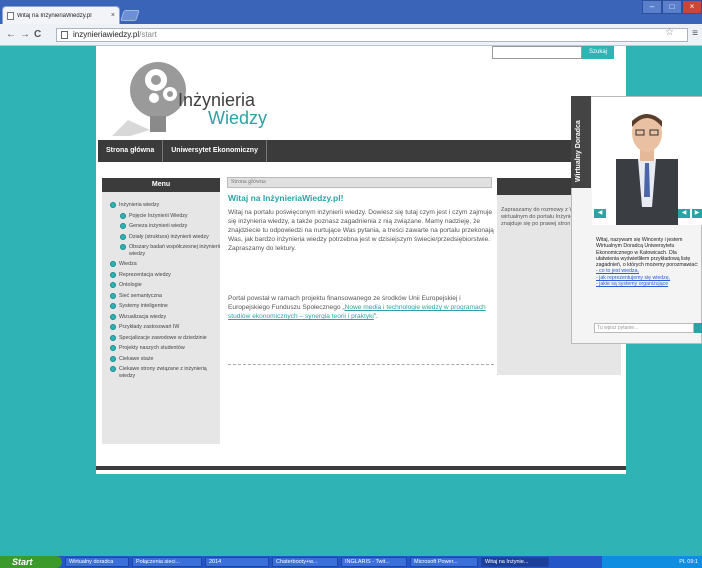 The width and height of the screenshot is (702, 568). Describe the element at coordinates (130, 285) in the screenshot. I see `sidebar-item-label: Ontologie` at that location.